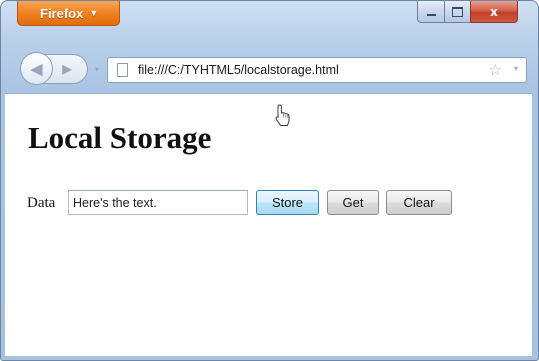 The height and width of the screenshot is (361, 539). I want to click on minimize-button, so click(431, 12).